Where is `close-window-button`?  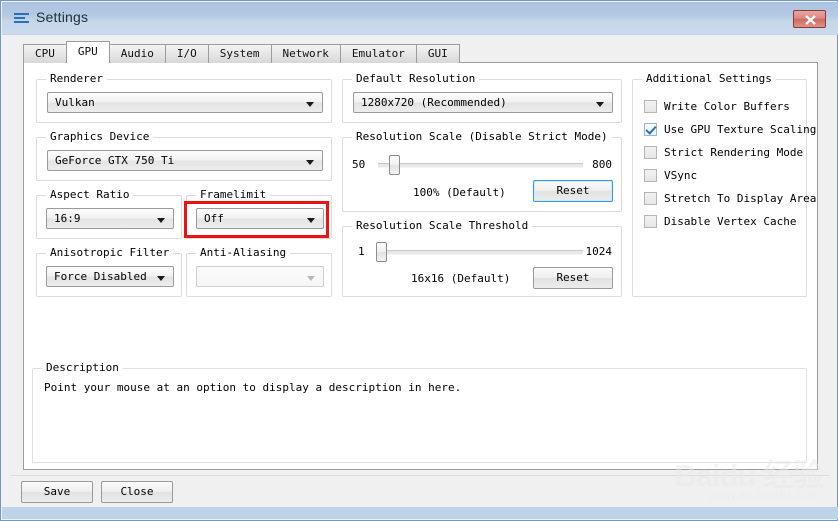 close-window-button is located at coordinates (809, 19).